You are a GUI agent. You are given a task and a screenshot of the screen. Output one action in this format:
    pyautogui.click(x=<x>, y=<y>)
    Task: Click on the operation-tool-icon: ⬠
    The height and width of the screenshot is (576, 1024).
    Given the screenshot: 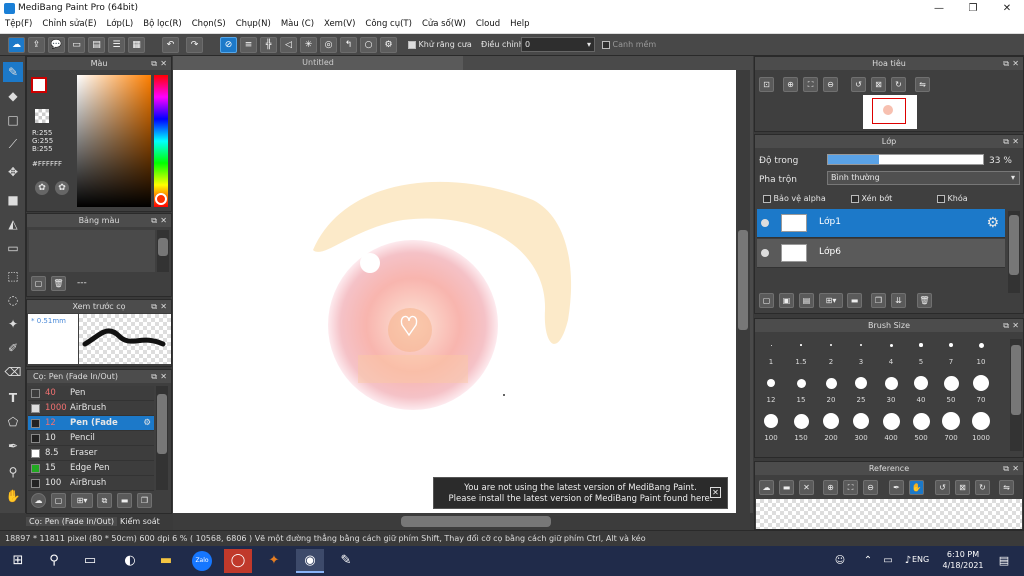 What is the action you would take?
    pyautogui.click(x=13, y=422)
    